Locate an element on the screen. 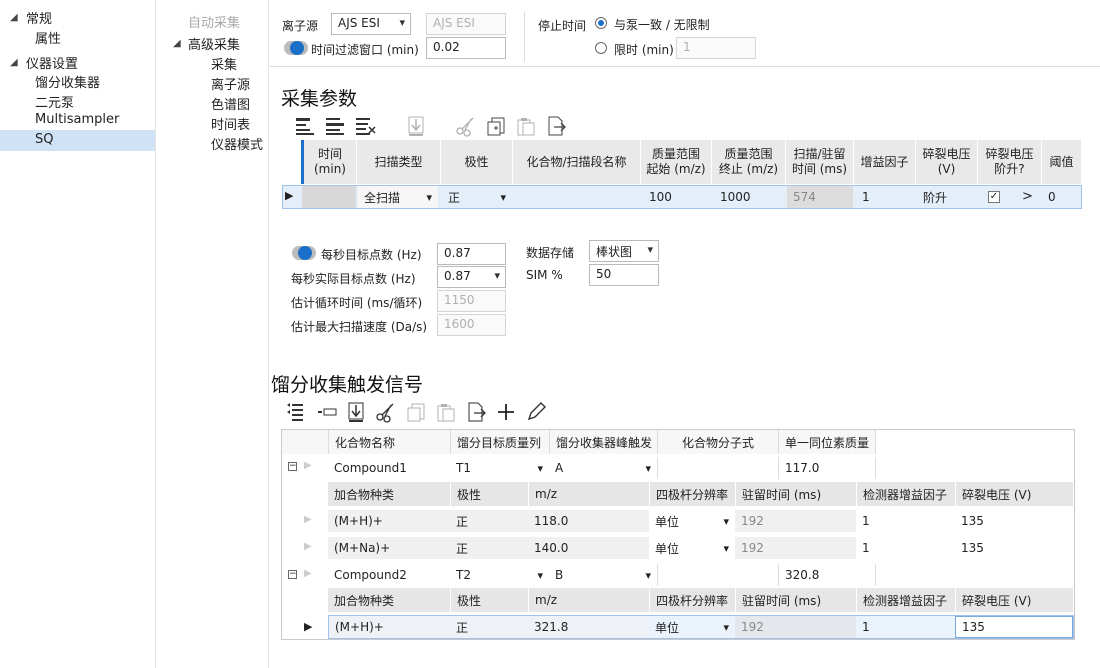  tree-node-fraction-collector: 馏分收集器 is located at coordinates (67, 81).